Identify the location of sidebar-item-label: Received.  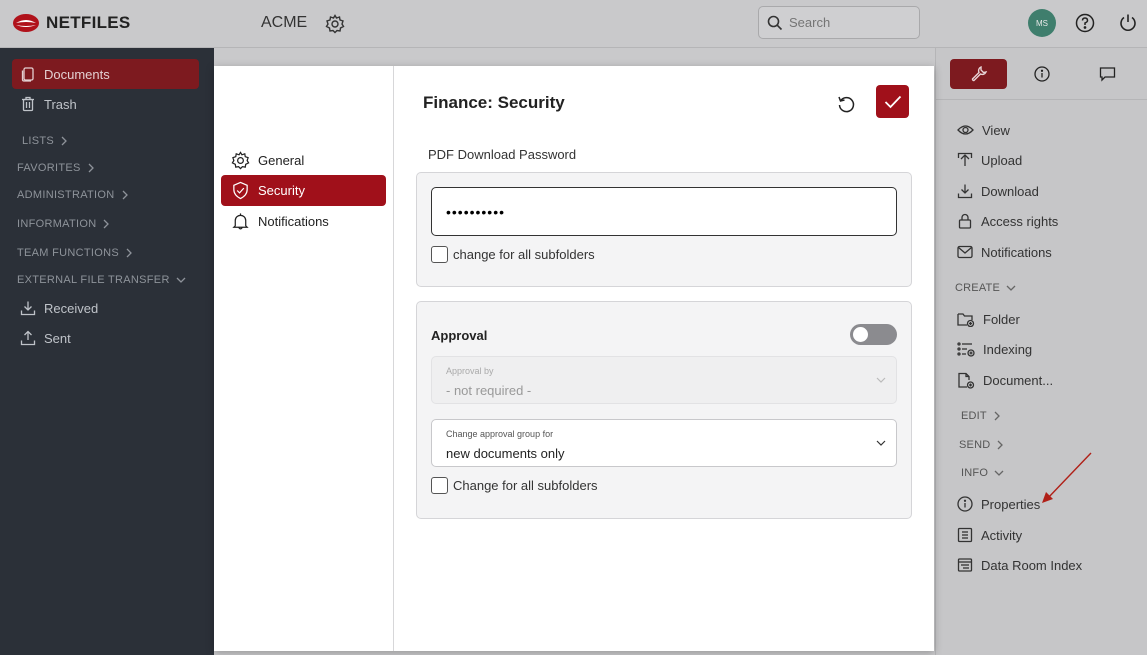
(71, 308).